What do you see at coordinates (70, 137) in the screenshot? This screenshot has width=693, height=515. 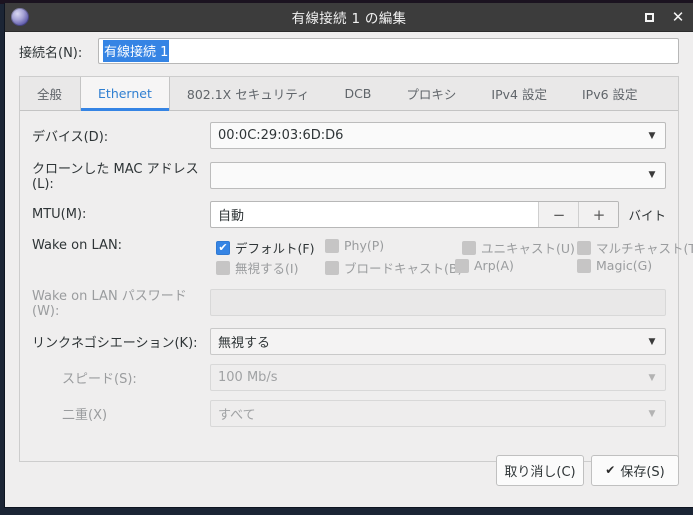 I see `device-label: デバイス(D):` at bounding box center [70, 137].